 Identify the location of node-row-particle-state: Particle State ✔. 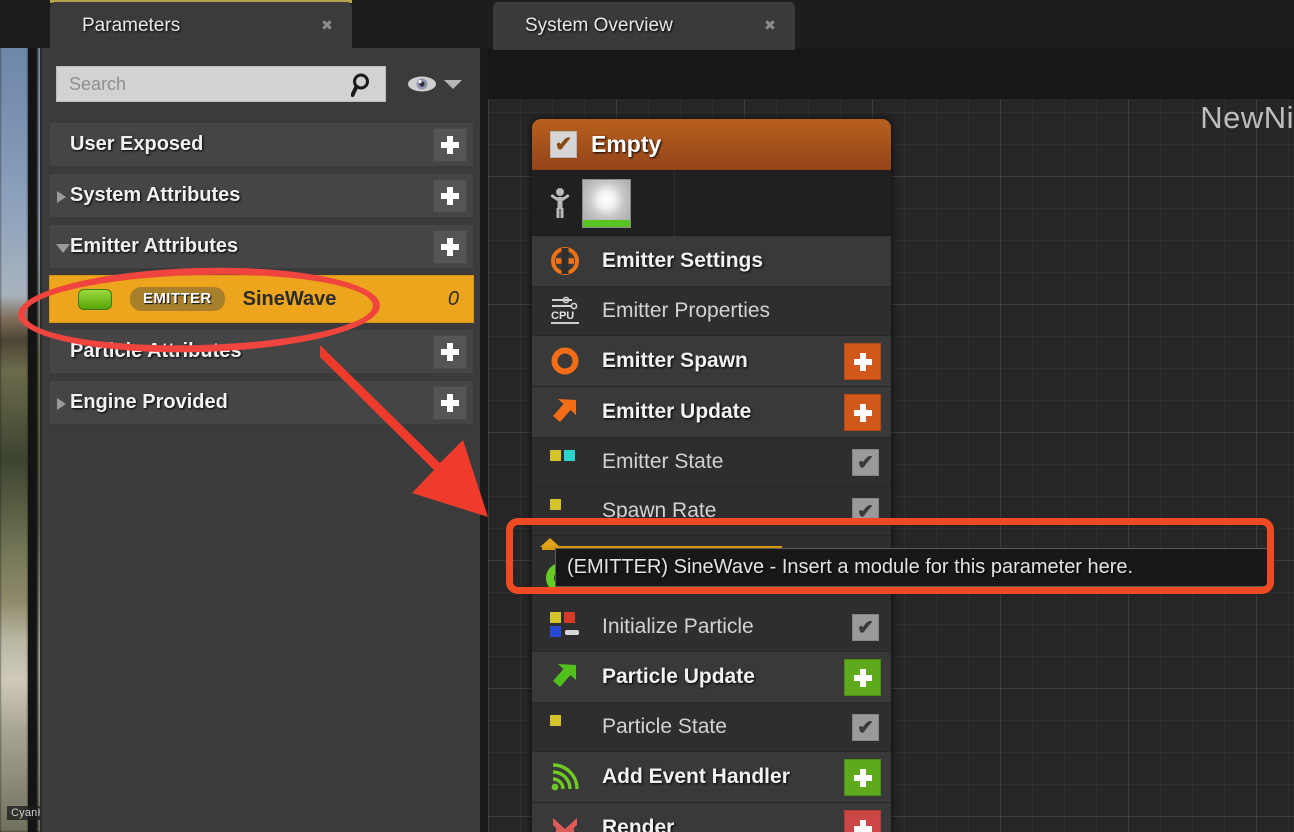
(711, 727).